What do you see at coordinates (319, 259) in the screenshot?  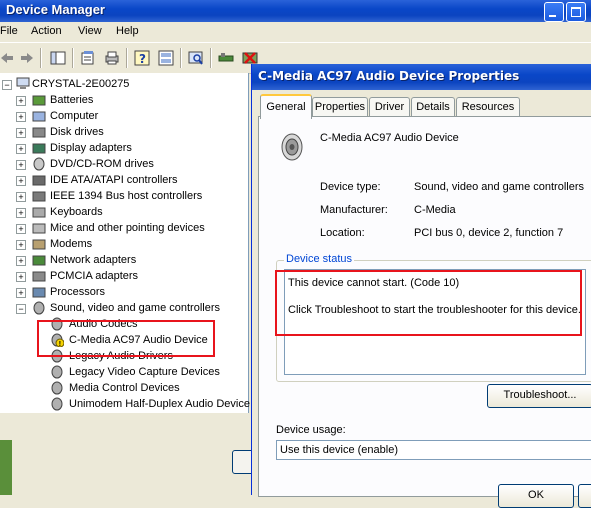 I see `device-status-legend: Device status` at bounding box center [319, 259].